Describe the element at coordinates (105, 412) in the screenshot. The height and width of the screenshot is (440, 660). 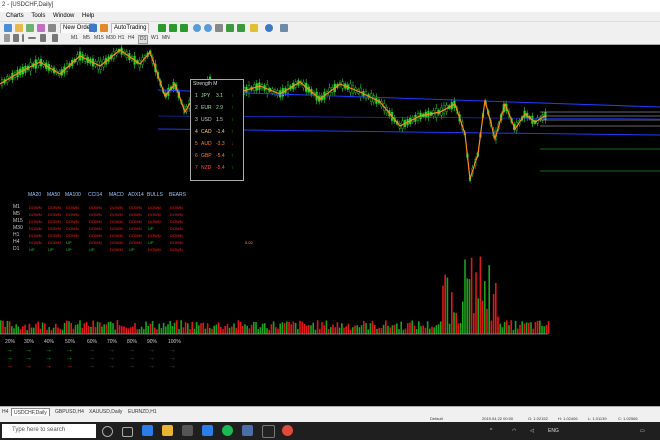
I see `tab-xauusd-daily: XAUUSD,Daily` at that location.